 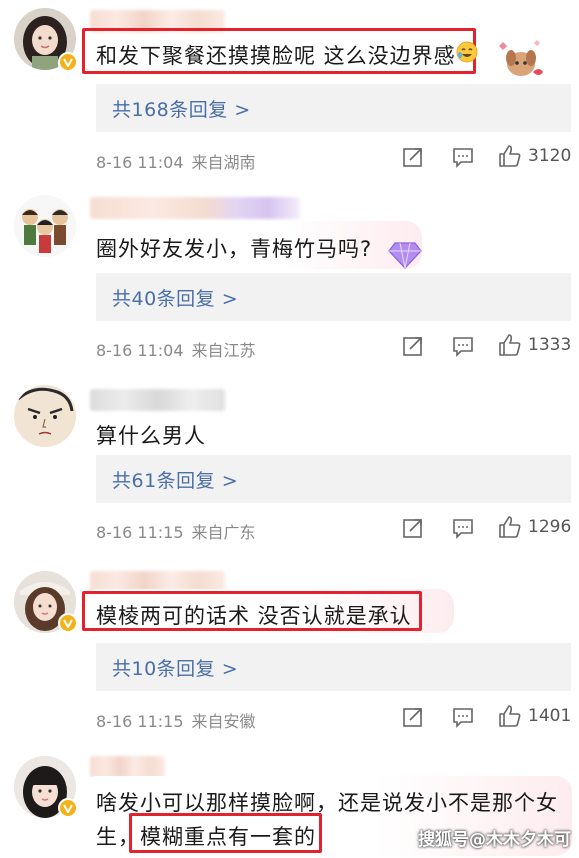 What do you see at coordinates (254, 616) in the screenshot?
I see `comment-text: 模棱两可的话术 没否认就是承认` at bounding box center [254, 616].